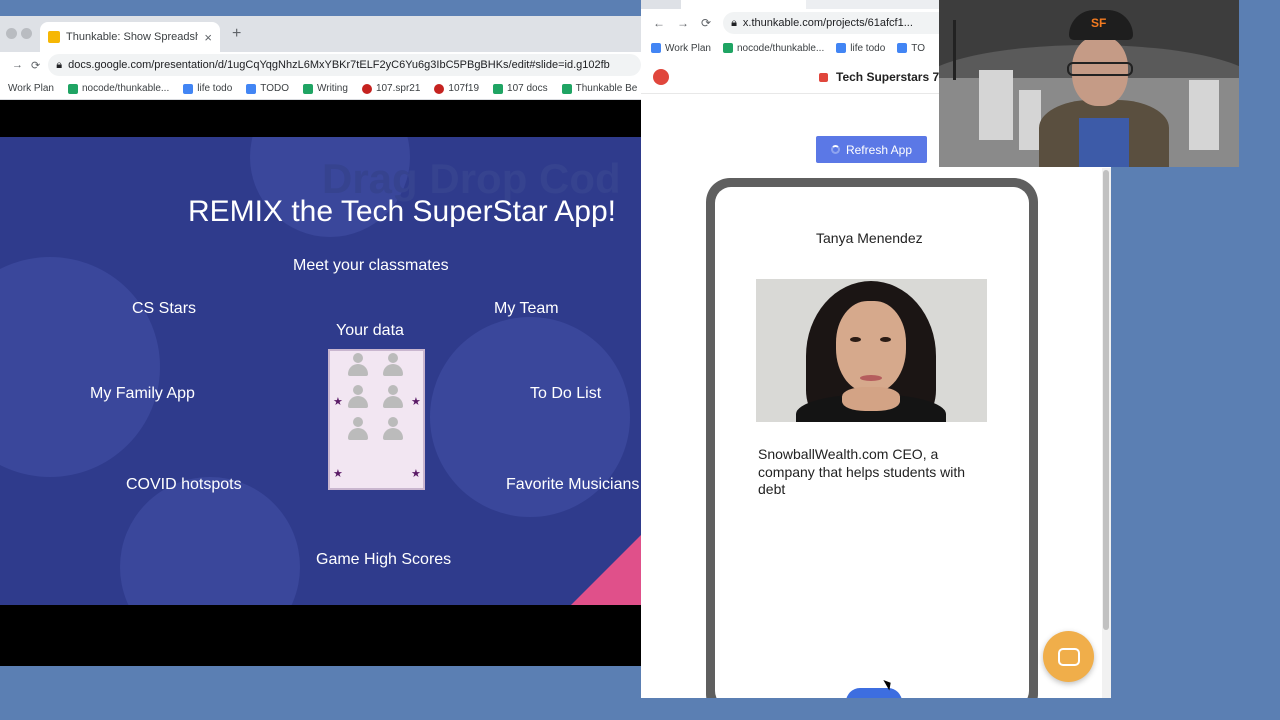  Describe the element at coordinates (659, 23) in the screenshot. I see `back-icon: ←` at that location.